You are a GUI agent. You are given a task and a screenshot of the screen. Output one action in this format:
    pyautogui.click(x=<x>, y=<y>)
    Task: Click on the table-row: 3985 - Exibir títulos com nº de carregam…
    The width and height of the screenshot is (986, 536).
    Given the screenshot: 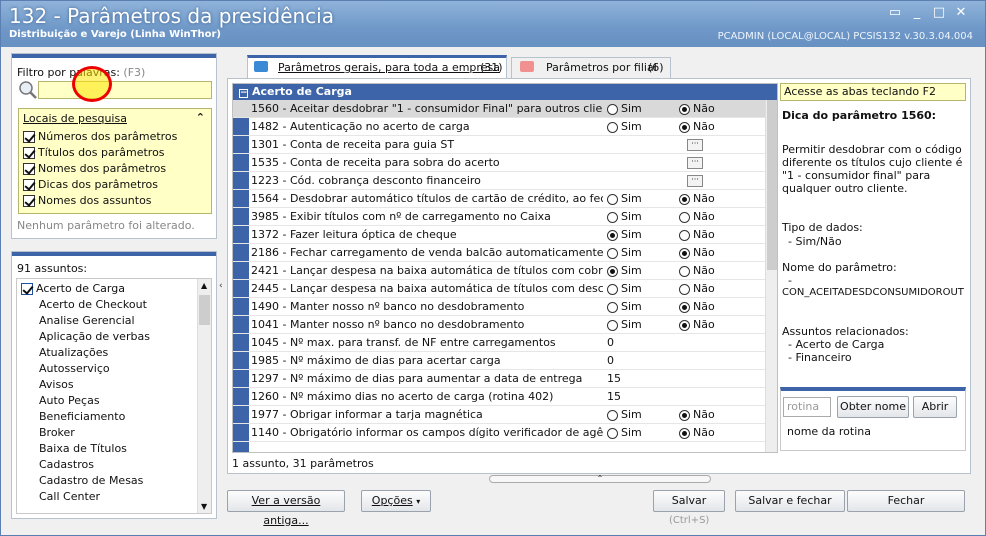 What is the action you would take?
    pyautogui.click(x=505, y=217)
    